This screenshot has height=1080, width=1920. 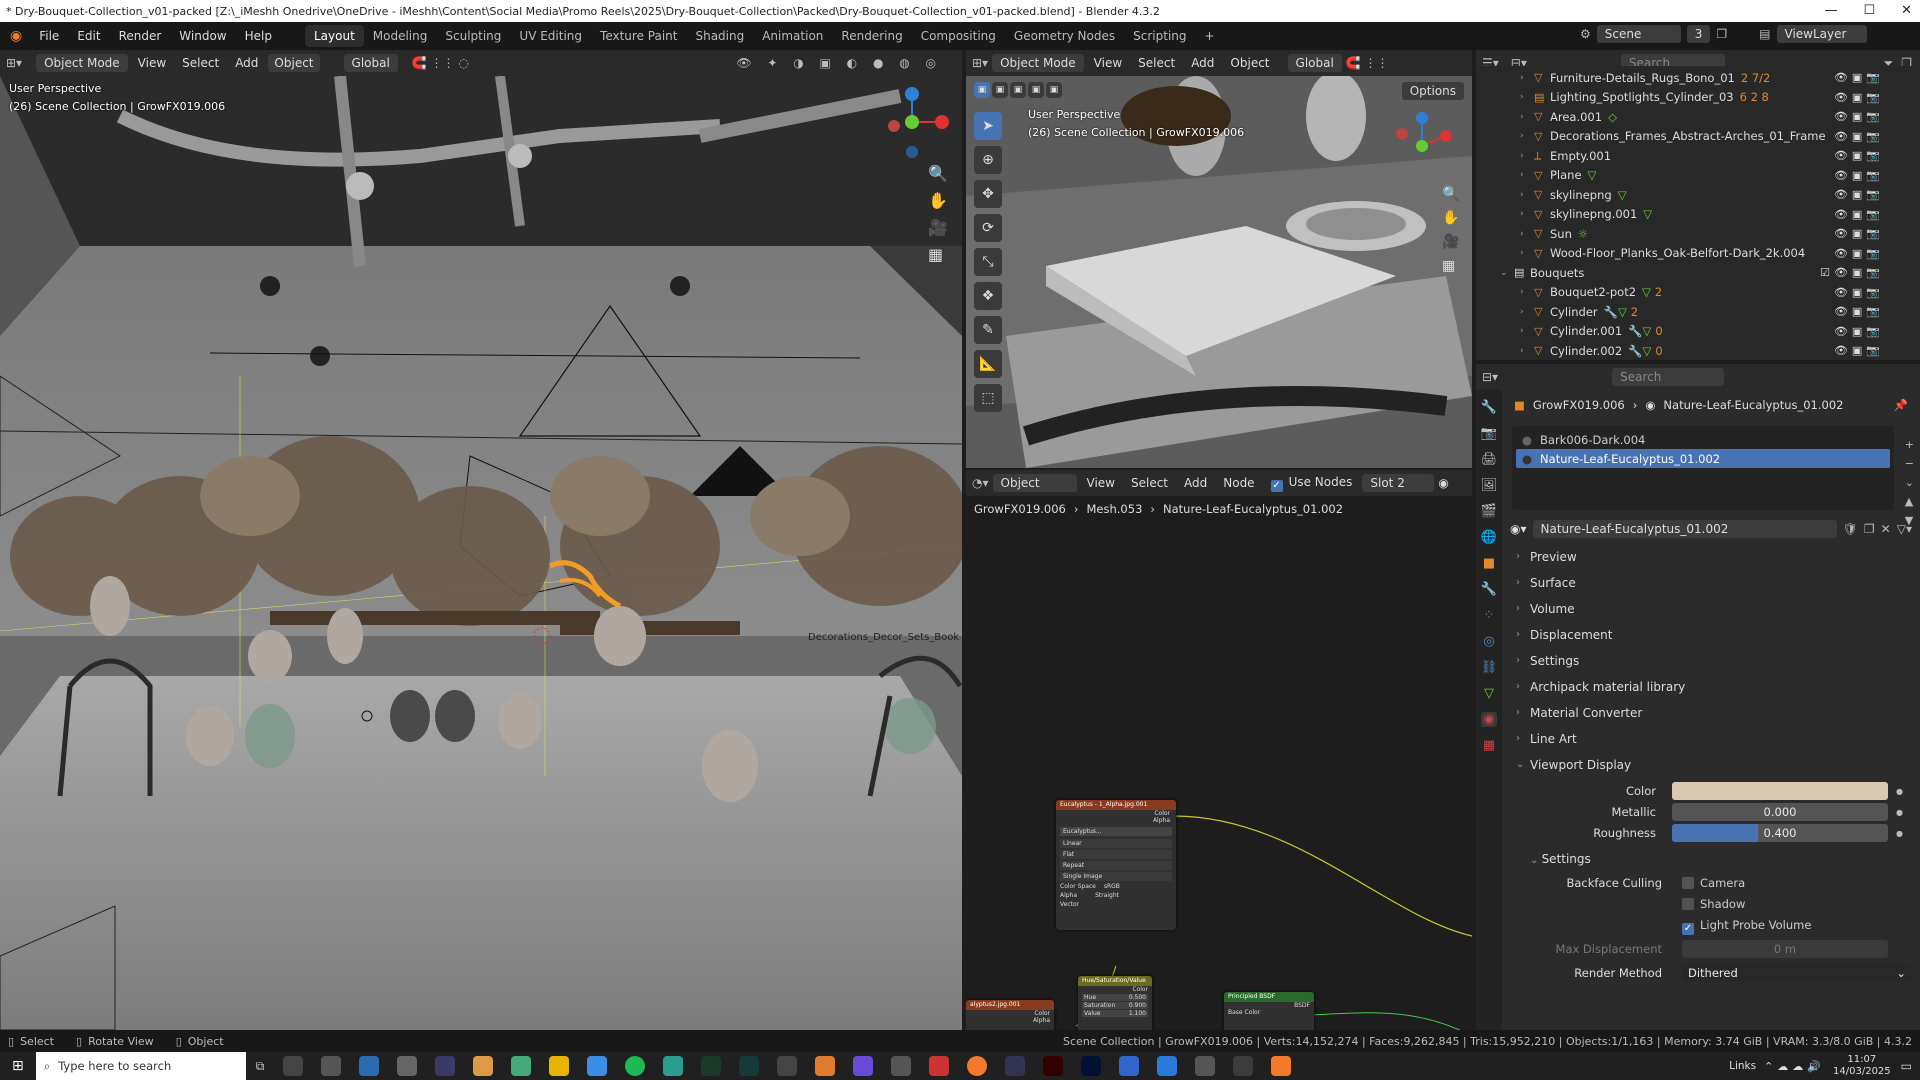 I want to click on tab-shading: Shading, so click(x=719, y=36).